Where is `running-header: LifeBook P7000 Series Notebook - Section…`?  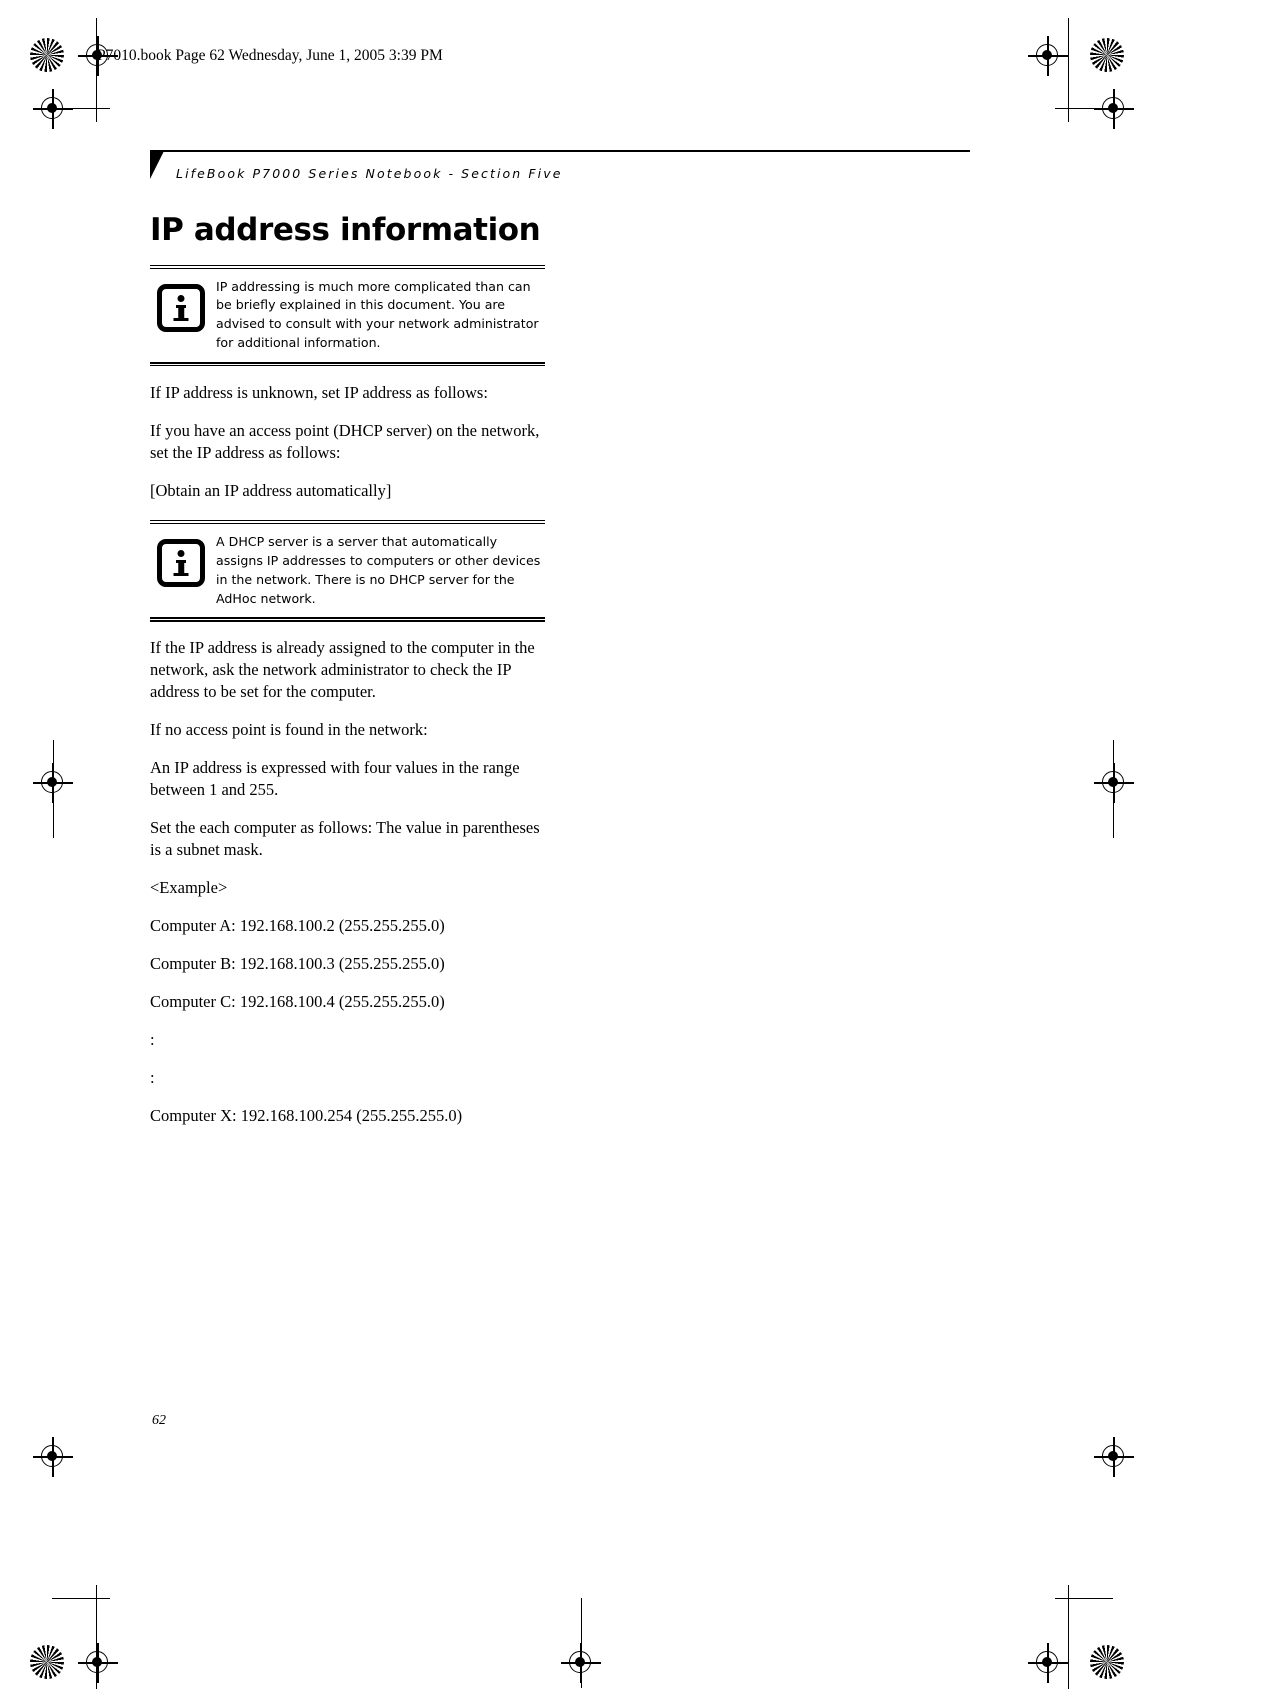
running-header: LifeBook P7000 Series Notebook - Section… is located at coordinates (560, 172).